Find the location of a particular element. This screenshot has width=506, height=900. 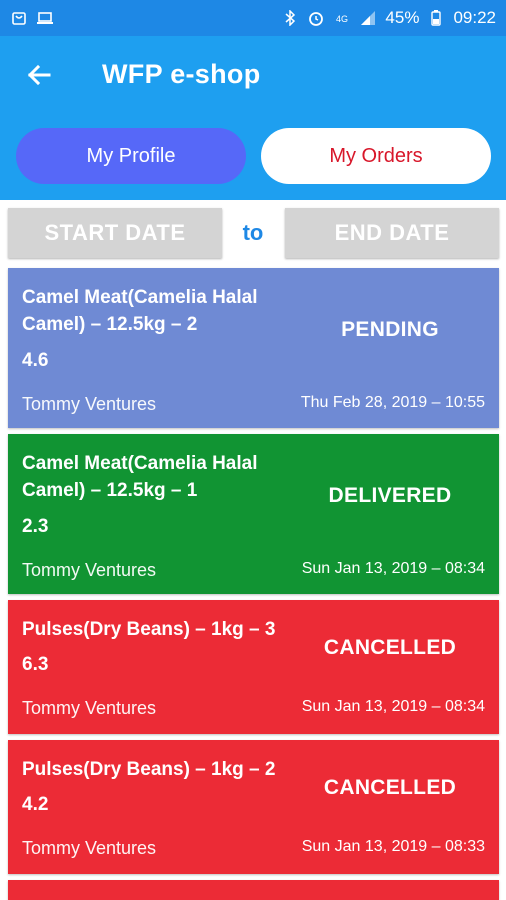

date-range-separator: to is located at coordinates (253, 232).